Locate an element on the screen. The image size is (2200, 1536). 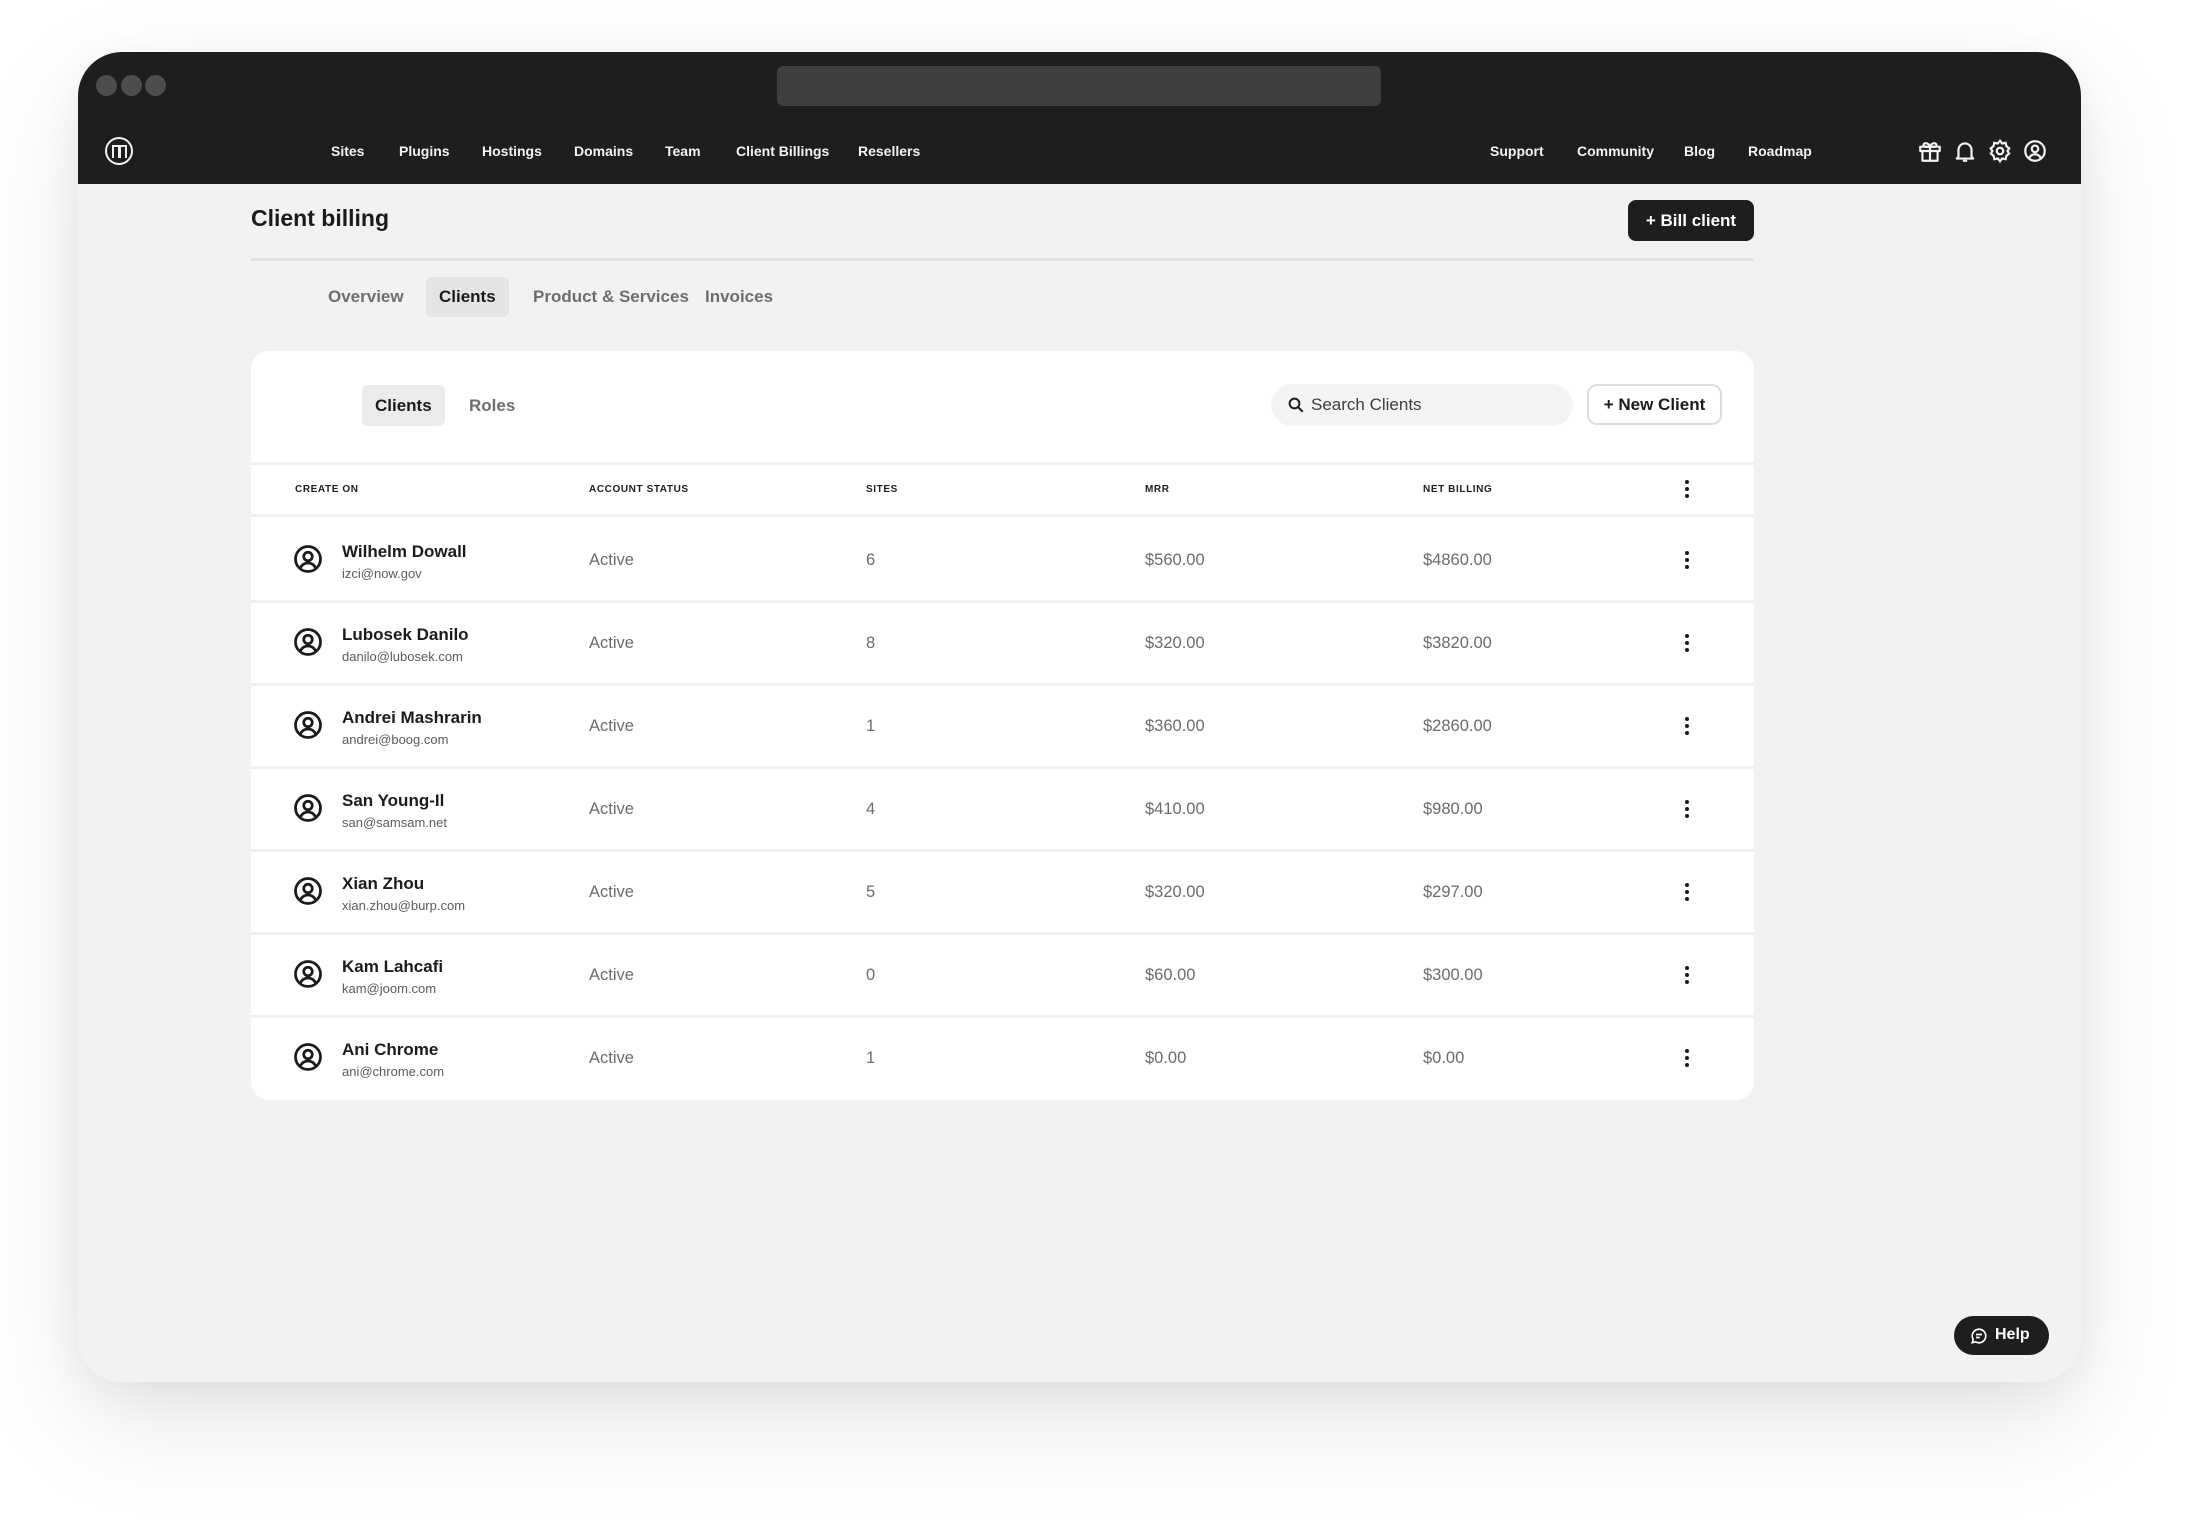
new-client-button: + New Client is located at coordinates (1654, 404).